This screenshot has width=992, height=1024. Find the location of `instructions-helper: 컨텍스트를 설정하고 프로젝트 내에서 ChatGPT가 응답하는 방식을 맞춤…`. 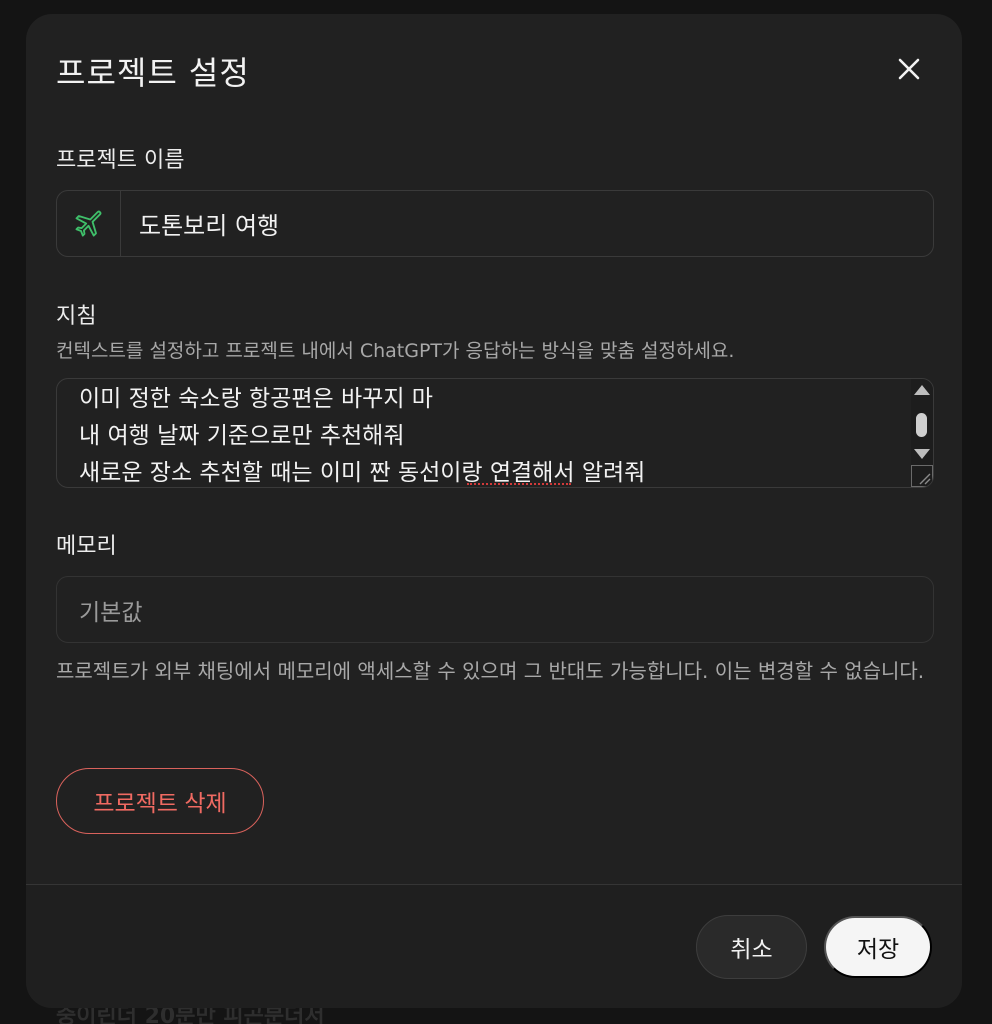

instructions-helper: 컨텍스트를 설정하고 프로젝트 내에서 ChatGPT가 응답하는 방식을 맞춤… is located at coordinates (395, 351).